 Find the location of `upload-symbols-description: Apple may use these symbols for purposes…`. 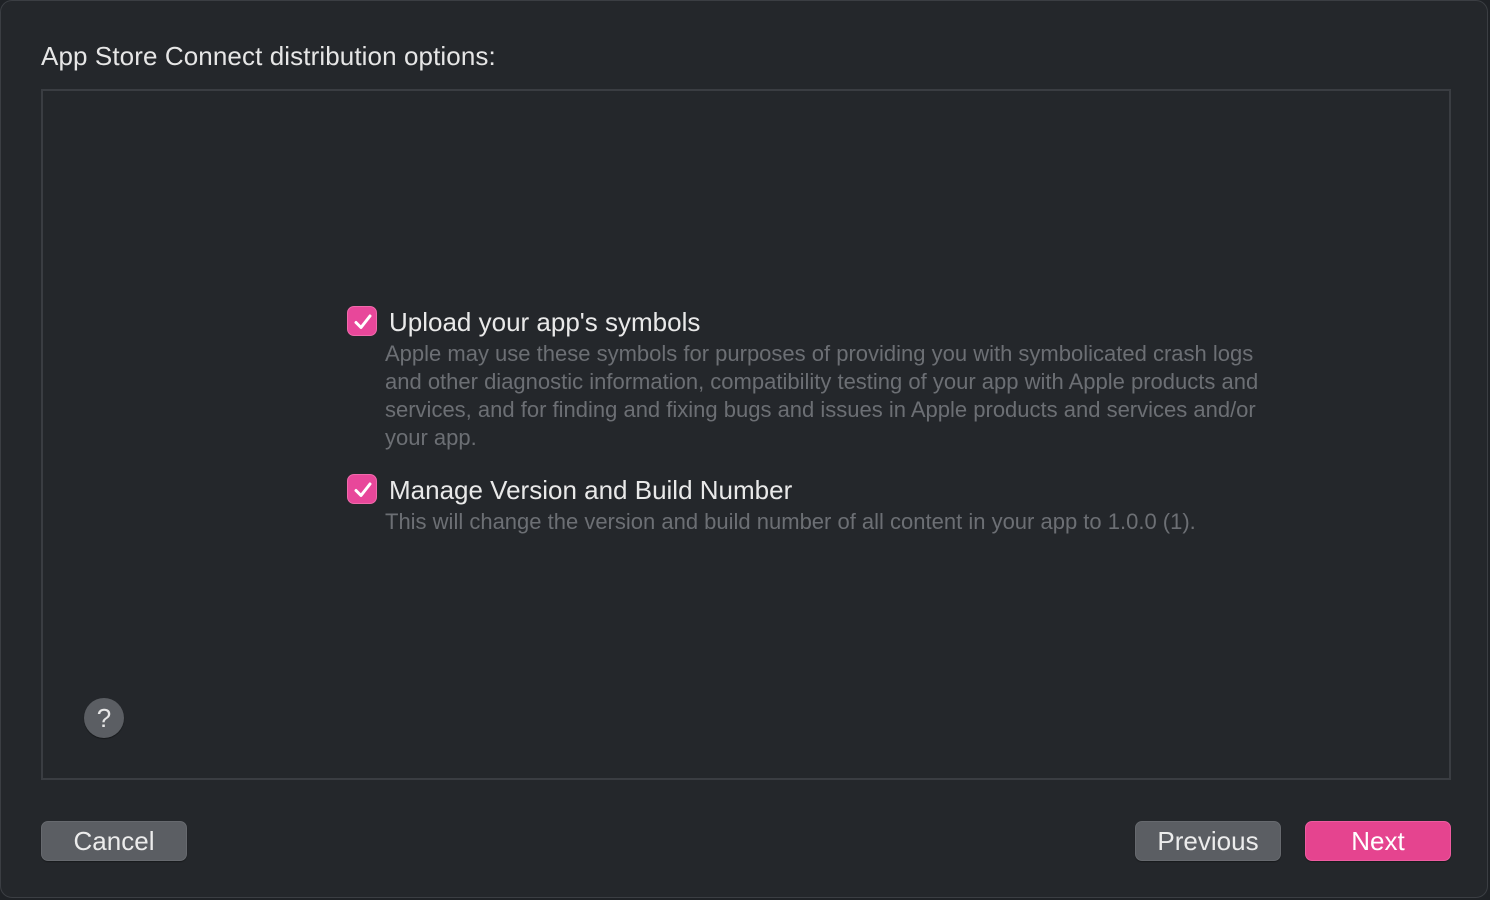

upload-symbols-description: Apple may use these symbols for purposes… is located at coordinates (822, 395).